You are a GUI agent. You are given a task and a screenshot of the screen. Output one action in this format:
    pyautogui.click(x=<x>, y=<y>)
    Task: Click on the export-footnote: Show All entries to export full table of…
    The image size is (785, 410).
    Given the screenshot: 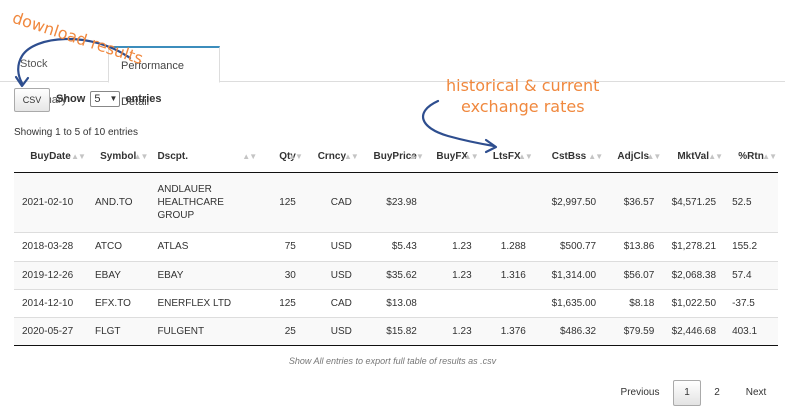 What is the action you would take?
    pyautogui.click(x=392, y=361)
    